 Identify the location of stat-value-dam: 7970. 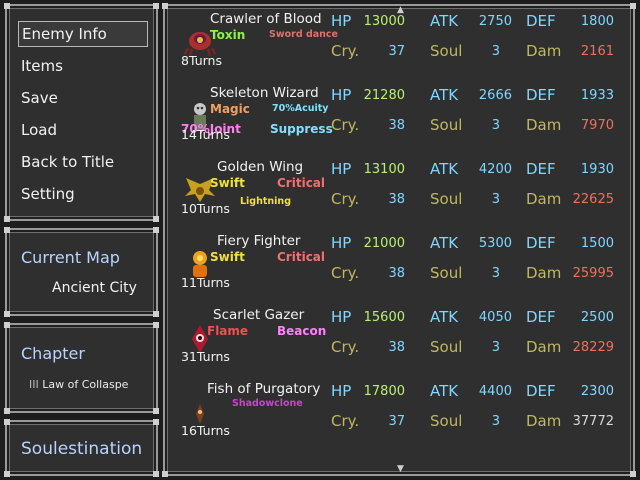
(597, 125).